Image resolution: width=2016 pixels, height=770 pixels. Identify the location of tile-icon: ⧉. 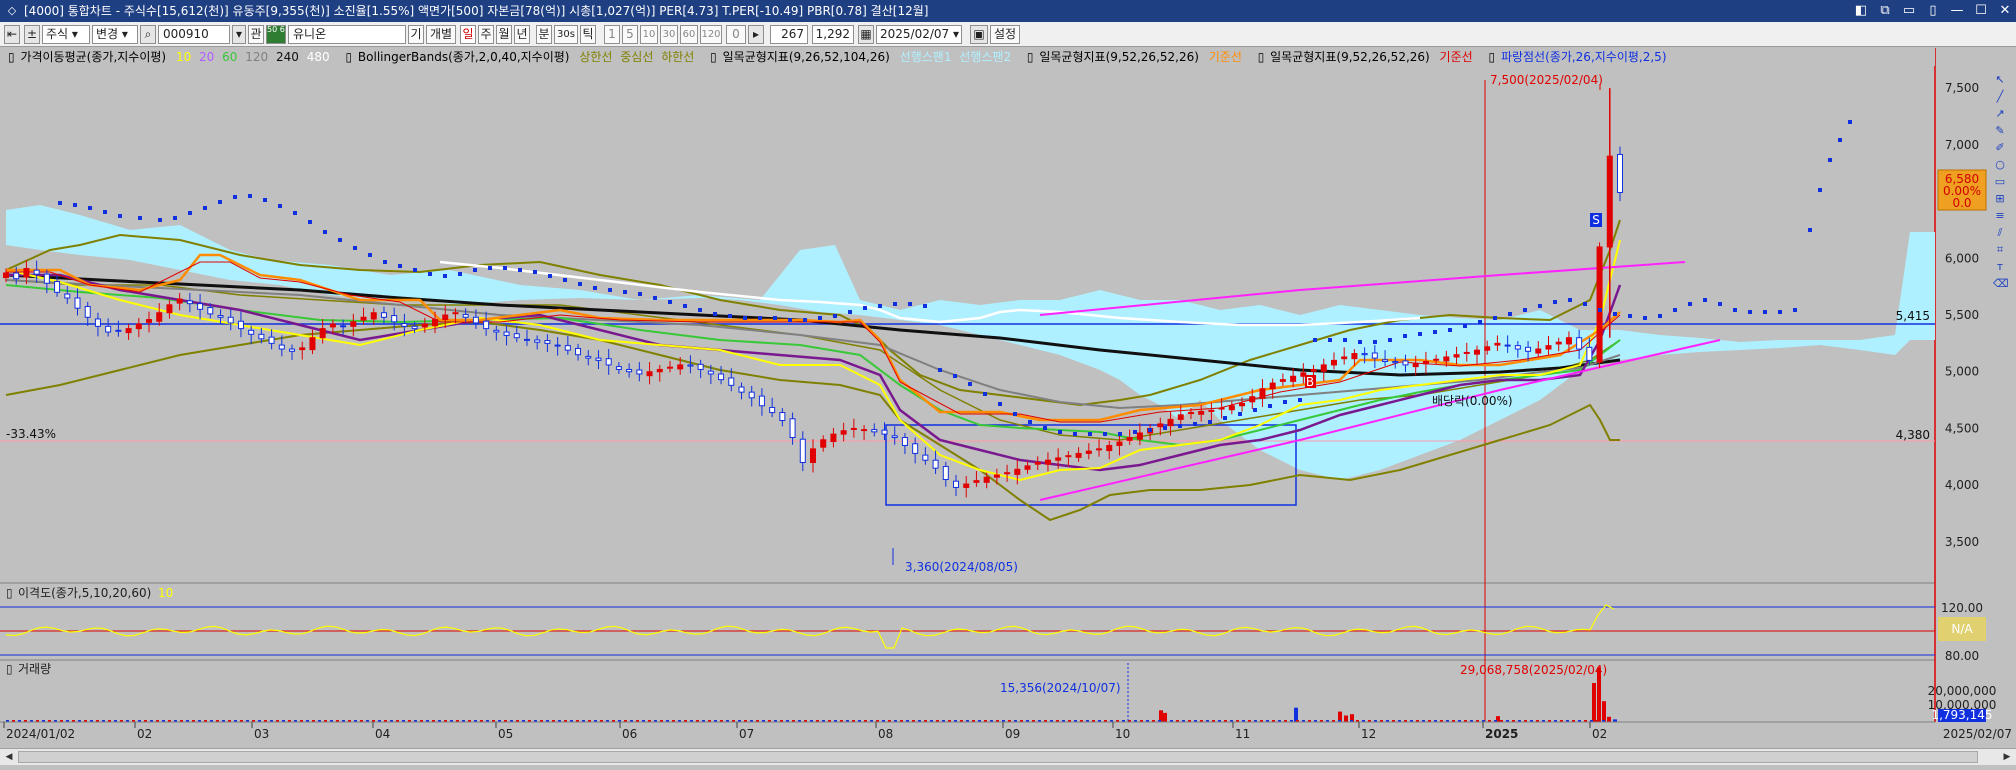
(1885, 11).